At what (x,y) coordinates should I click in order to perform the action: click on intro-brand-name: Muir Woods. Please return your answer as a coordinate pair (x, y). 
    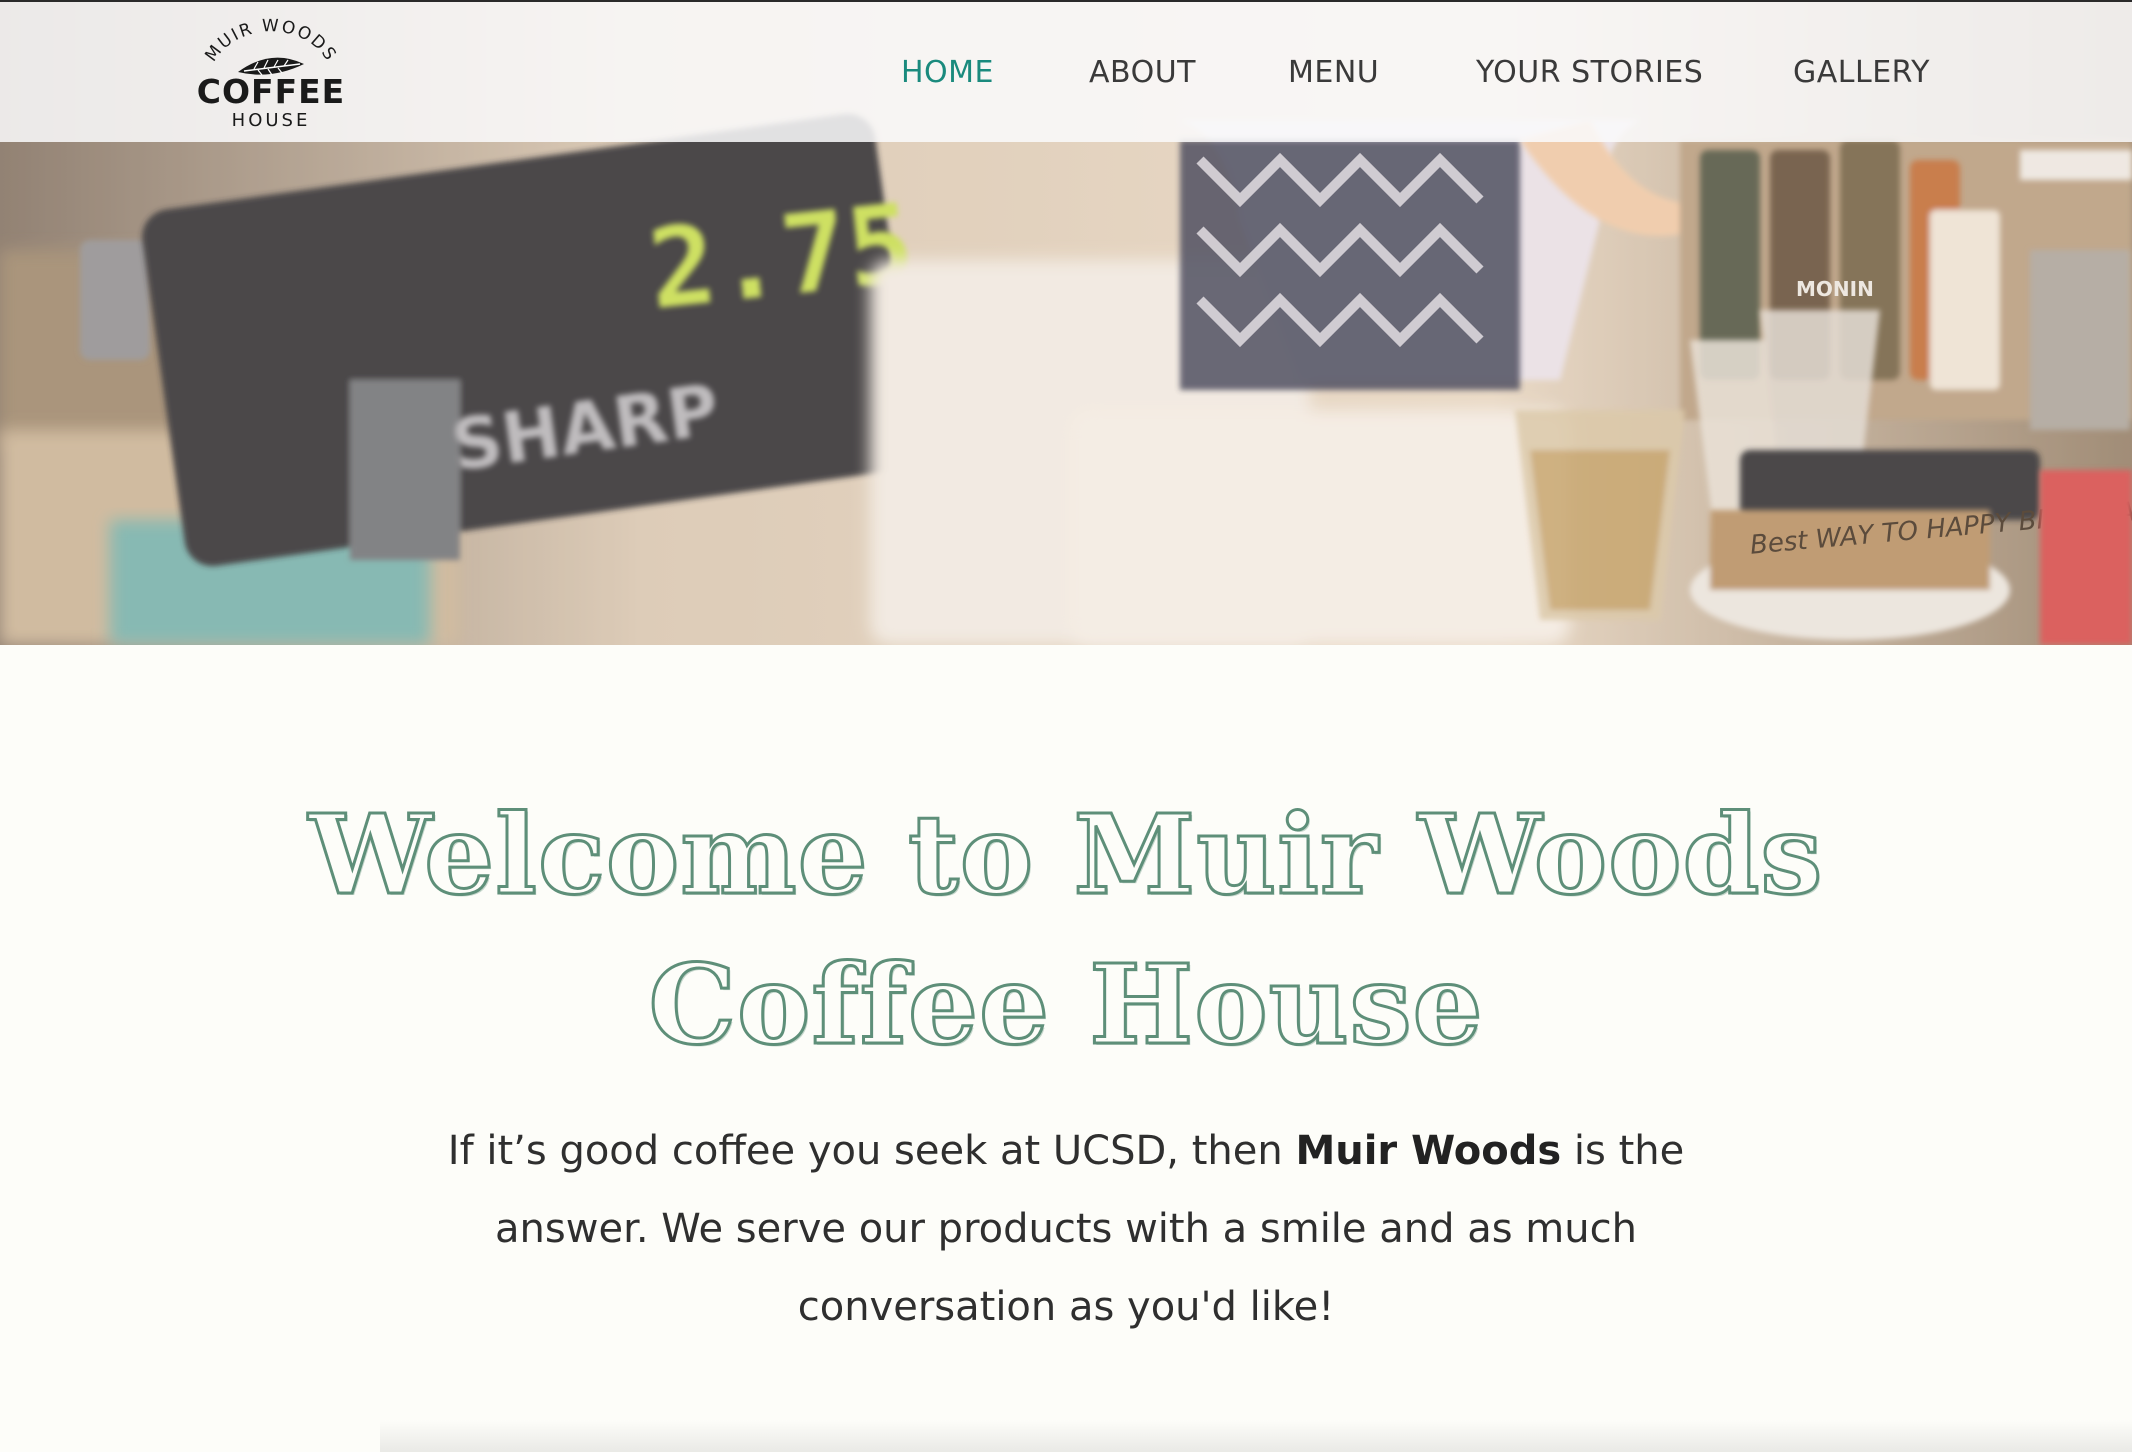
    Looking at the image, I should click on (1428, 1151).